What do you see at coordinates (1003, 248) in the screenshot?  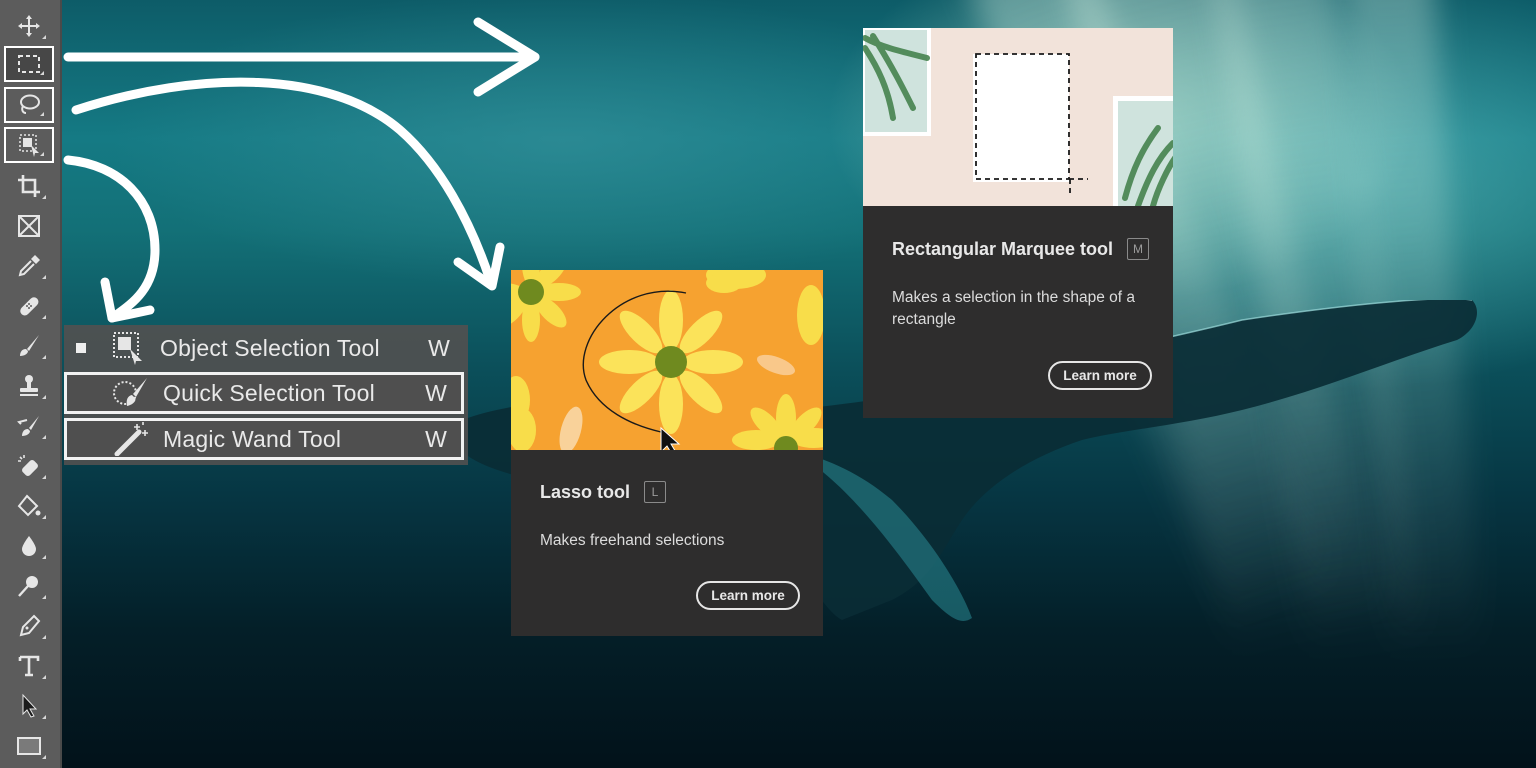 I see `card-title-text: Rectangular Marquee tool` at bounding box center [1003, 248].